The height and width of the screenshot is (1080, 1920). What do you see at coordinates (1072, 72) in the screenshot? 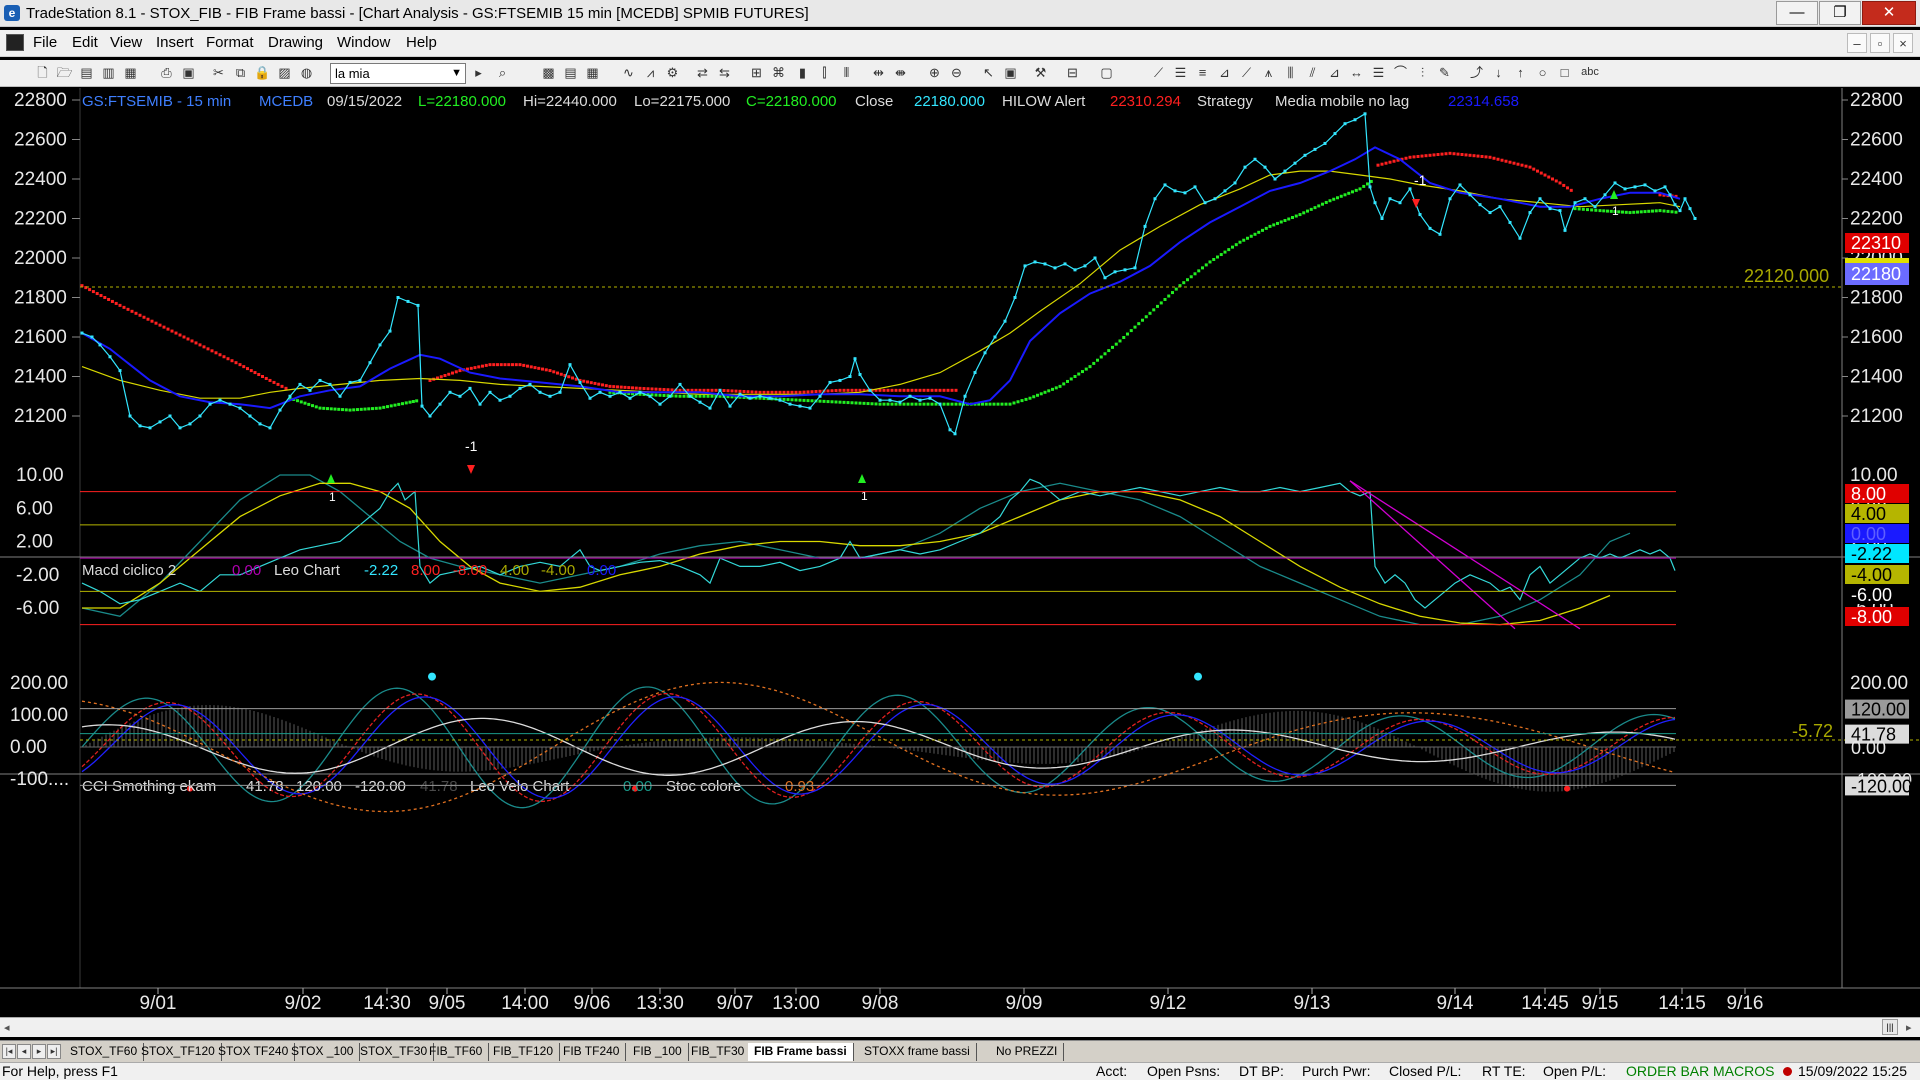
I see `tile-icon: ⊟` at bounding box center [1072, 72].